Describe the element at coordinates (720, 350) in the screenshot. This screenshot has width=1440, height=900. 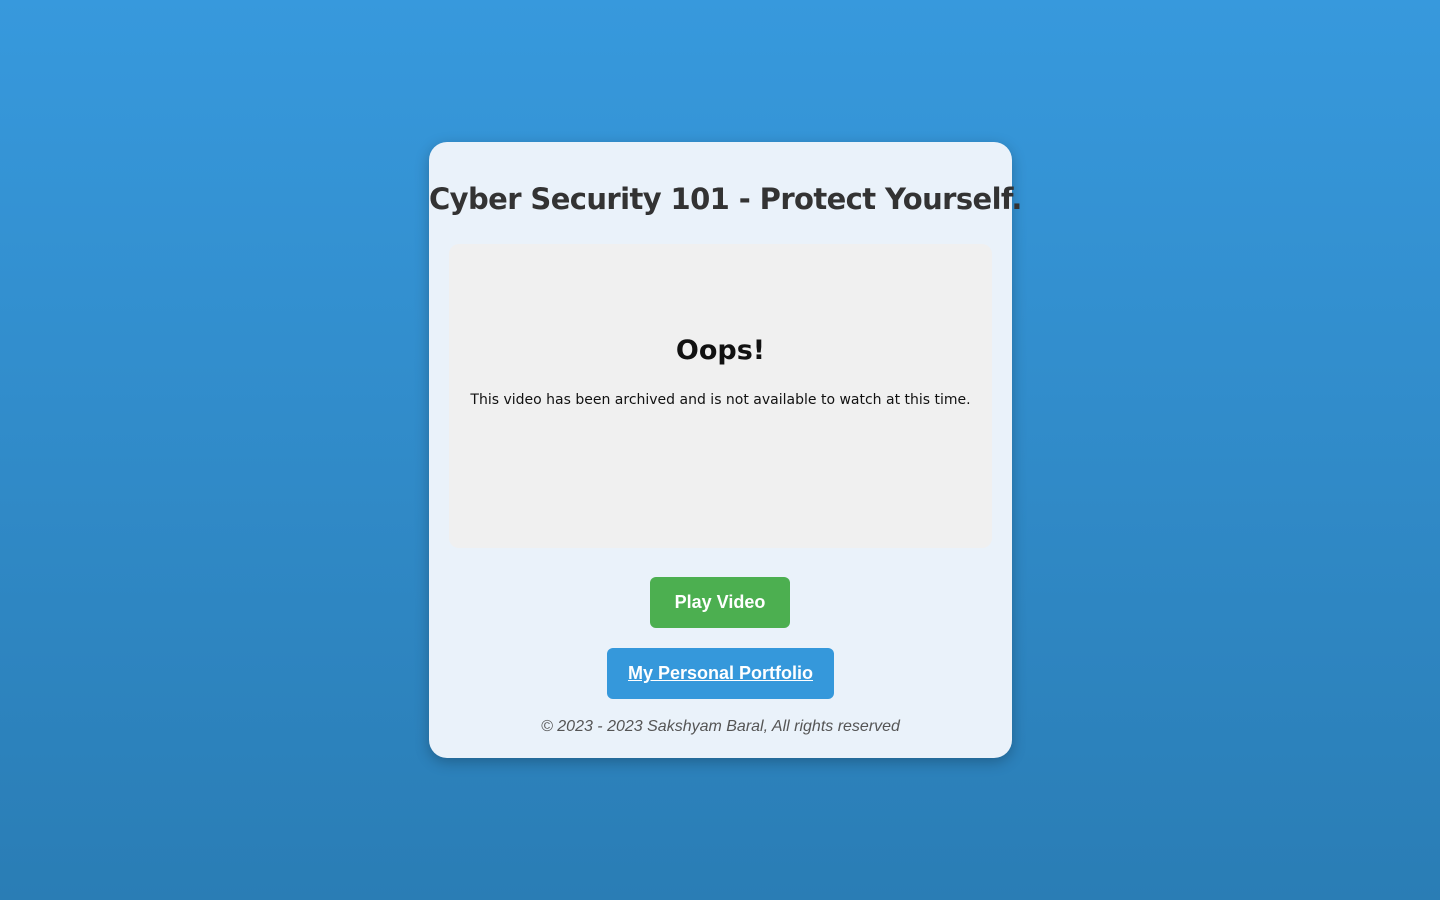
I see `video-error-heading: Oops!` at that location.